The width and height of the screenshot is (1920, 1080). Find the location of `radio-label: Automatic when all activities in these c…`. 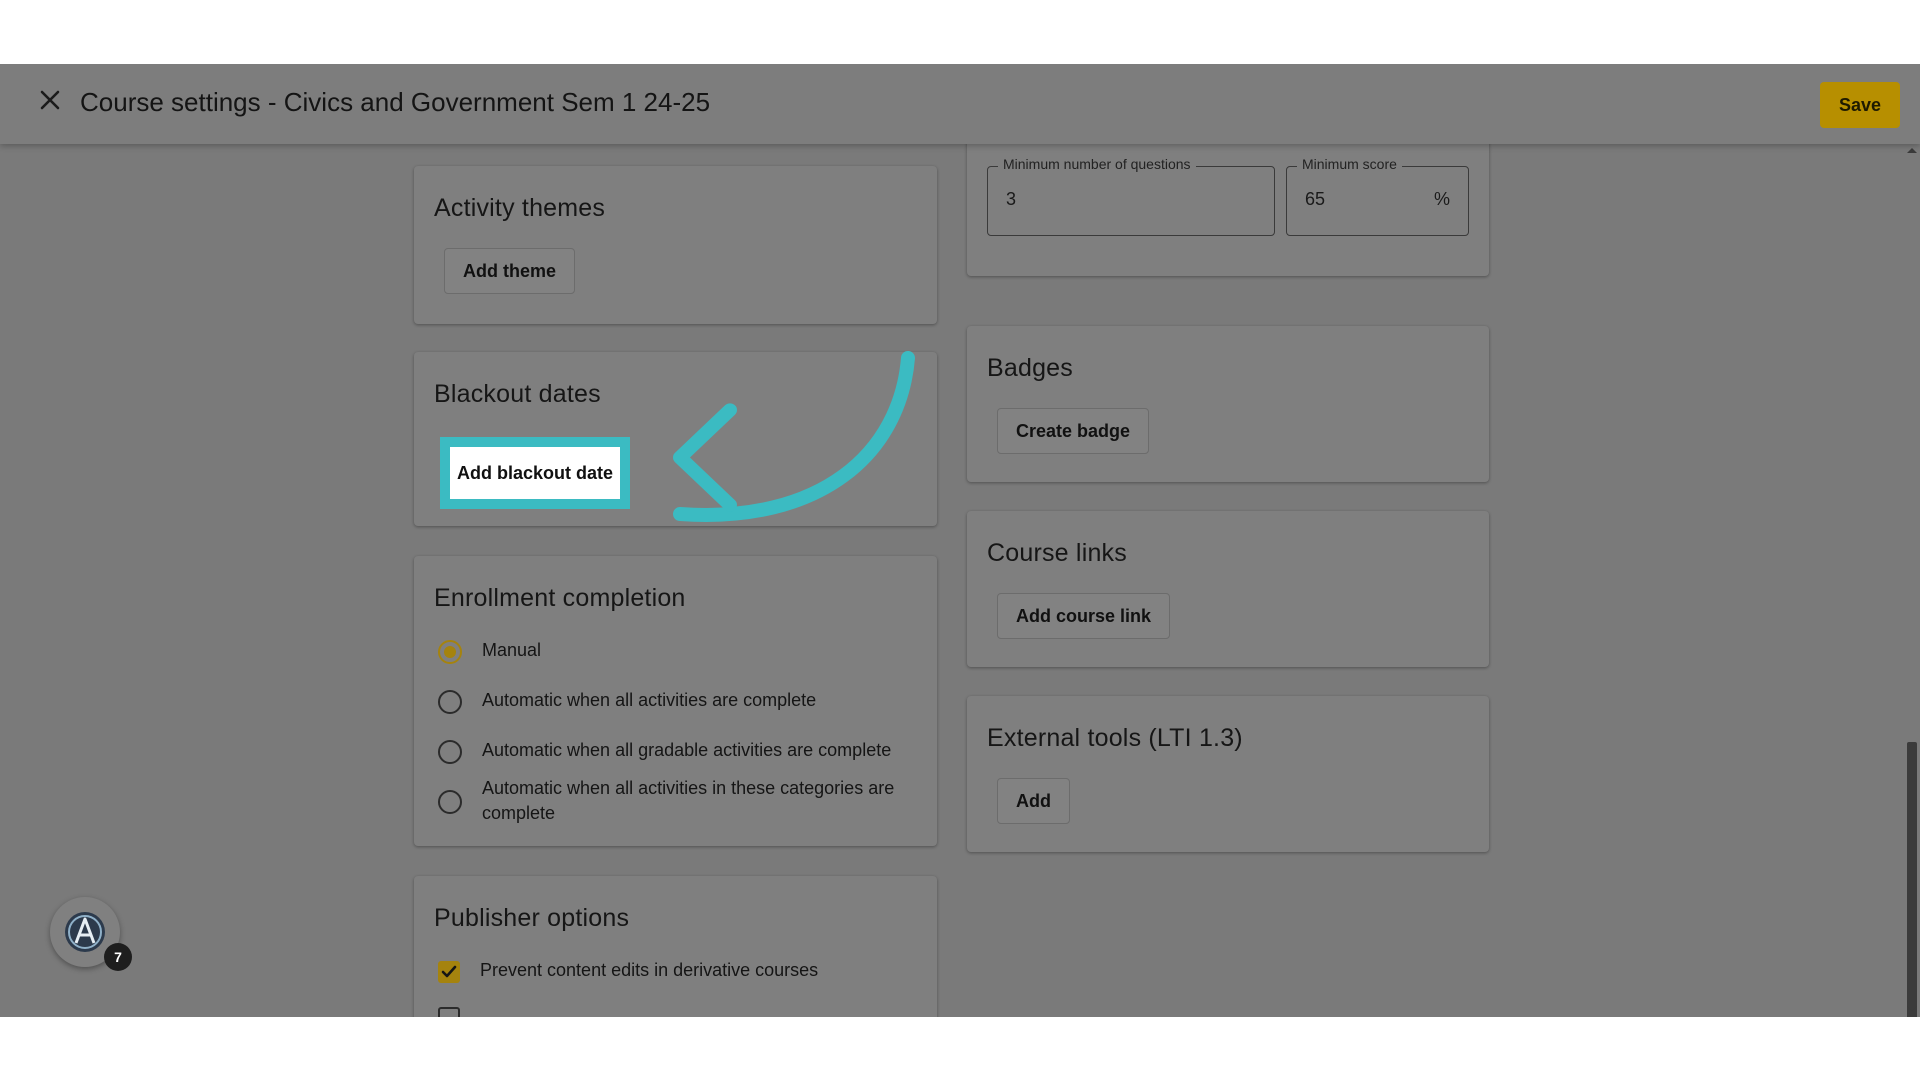

radio-label: Automatic when all activities in these c… is located at coordinates (688, 800).